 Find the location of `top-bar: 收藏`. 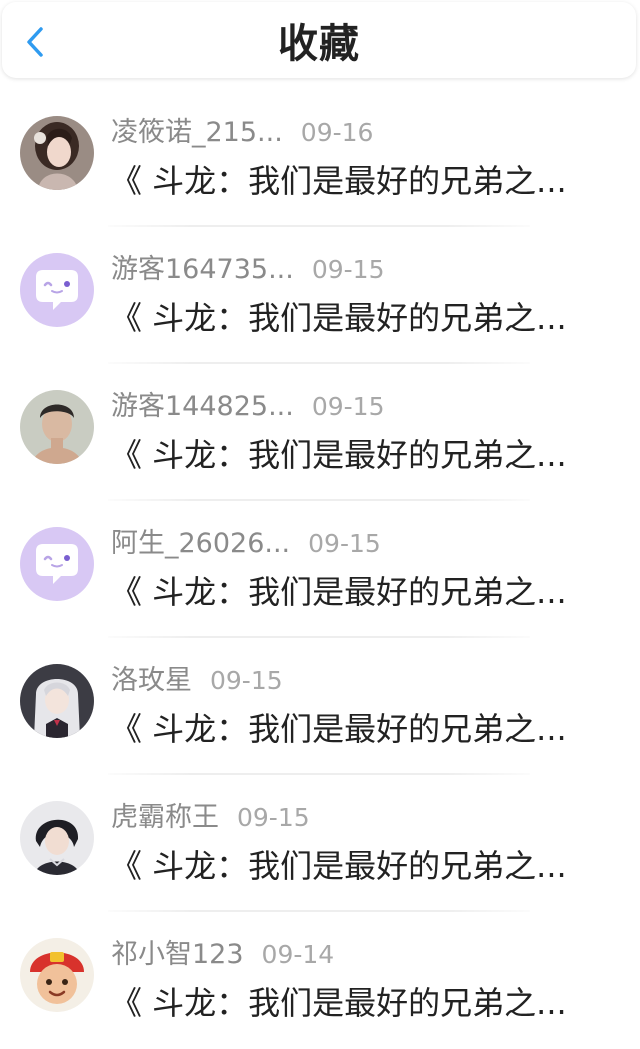

top-bar: 收藏 is located at coordinates (319, 40).